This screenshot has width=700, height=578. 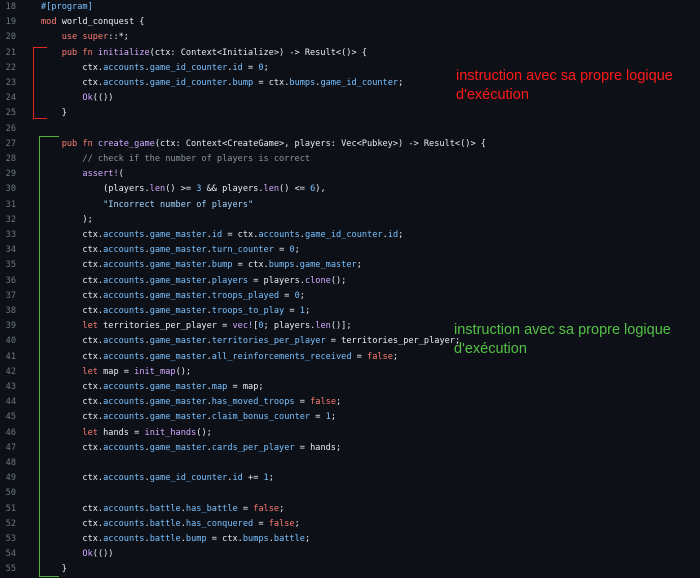 What do you see at coordinates (10, 159) in the screenshot?
I see `line-number: 28` at bounding box center [10, 159].